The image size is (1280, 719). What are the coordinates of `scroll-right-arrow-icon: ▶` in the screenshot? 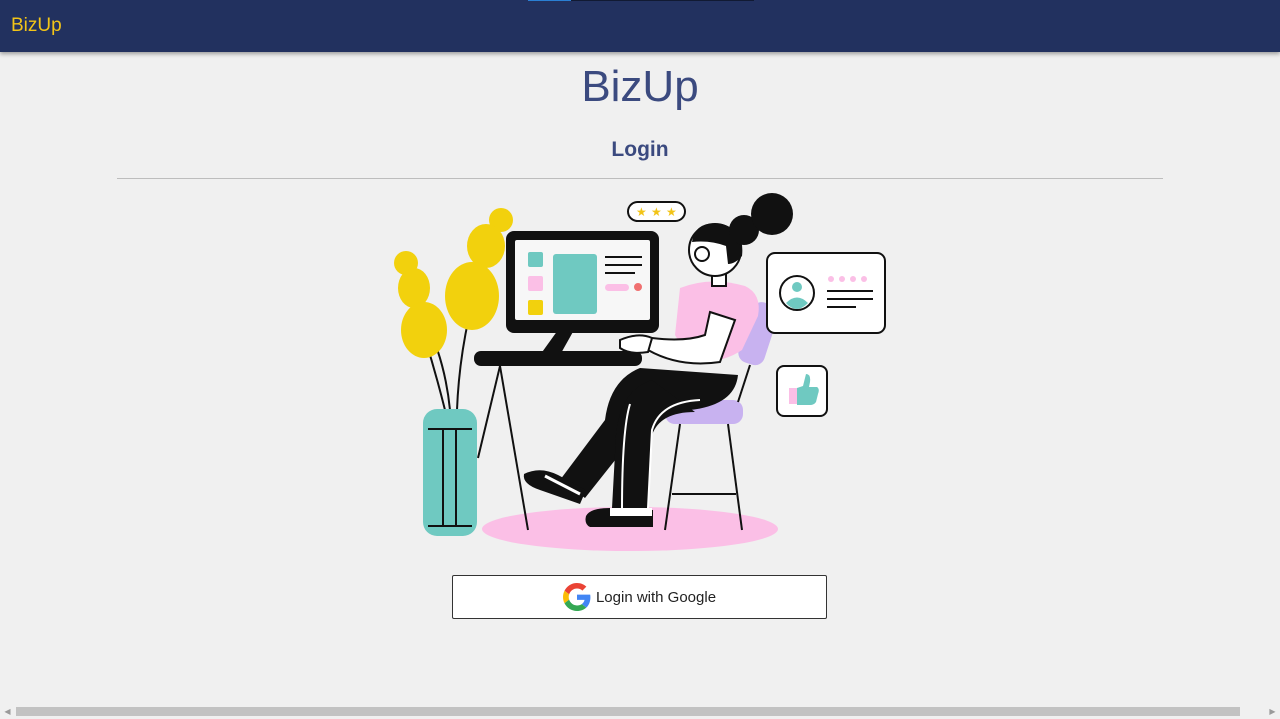 It's located at (1272, 711).